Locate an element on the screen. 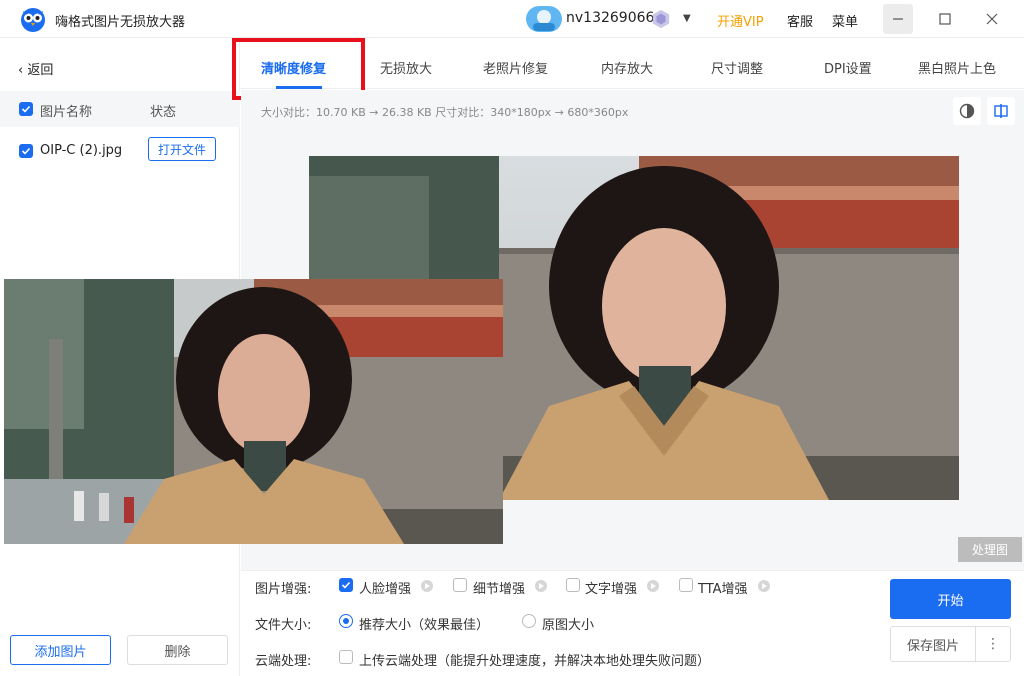  start-button: 开始 is located at coordinates (950, 599).